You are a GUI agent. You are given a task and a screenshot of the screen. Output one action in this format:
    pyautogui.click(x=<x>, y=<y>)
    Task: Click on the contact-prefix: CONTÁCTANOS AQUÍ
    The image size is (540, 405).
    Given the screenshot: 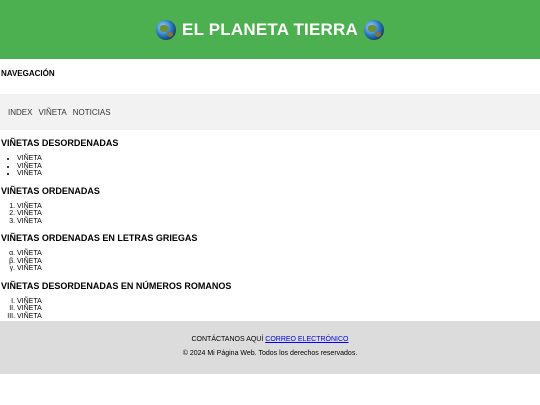 What is the action you would take?
    pyautogui.click(x=227, y=339)
    